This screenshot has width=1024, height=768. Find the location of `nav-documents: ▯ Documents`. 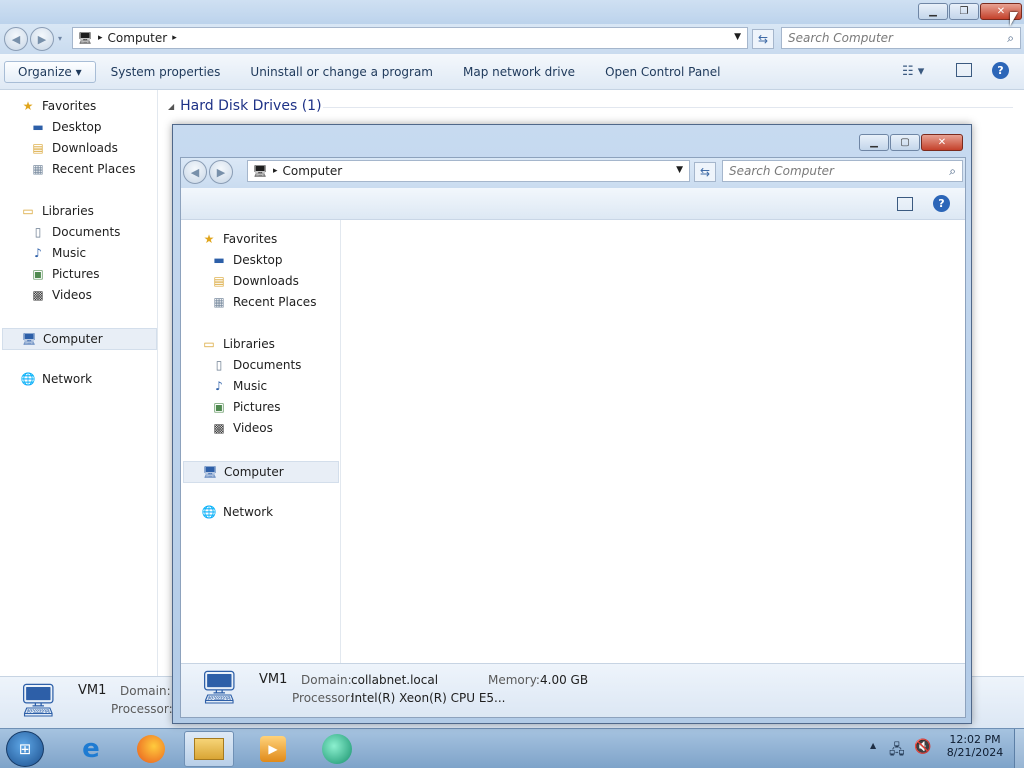

nav-documents: ▯ Documents is located at coordinates (75, 232).